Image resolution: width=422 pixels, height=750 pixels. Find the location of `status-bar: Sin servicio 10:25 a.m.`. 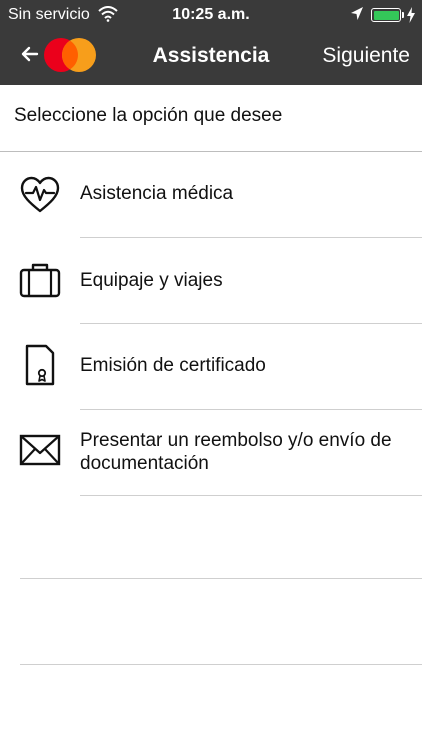

status-bar: Sin servicio 10:25 a.m. is located at coordinates (211, 15).